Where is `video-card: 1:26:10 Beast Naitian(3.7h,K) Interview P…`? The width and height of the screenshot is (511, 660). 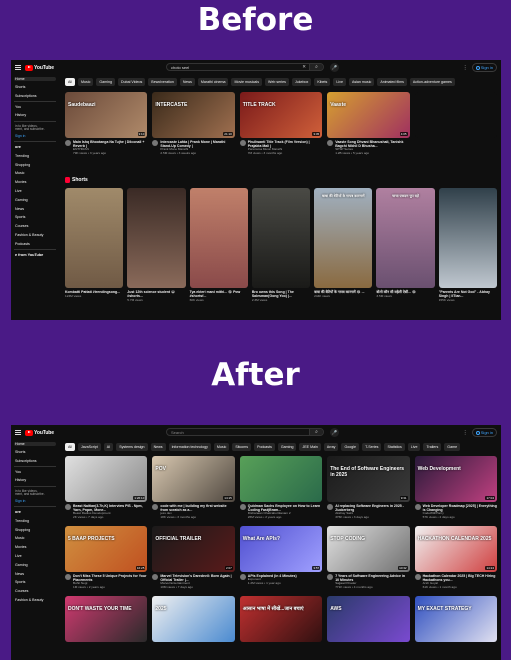 video-card: 1:26:10 Beast Naitian(3.7h,K) Interview P… is located at coordinates (106, 488).